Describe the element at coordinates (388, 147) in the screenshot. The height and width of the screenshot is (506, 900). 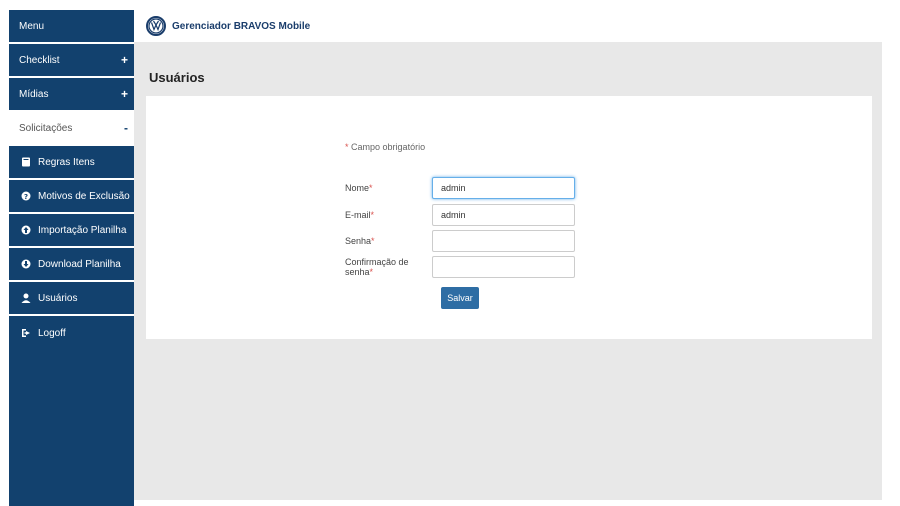
I see `required-note-text: Campo obrigatório` at that location.